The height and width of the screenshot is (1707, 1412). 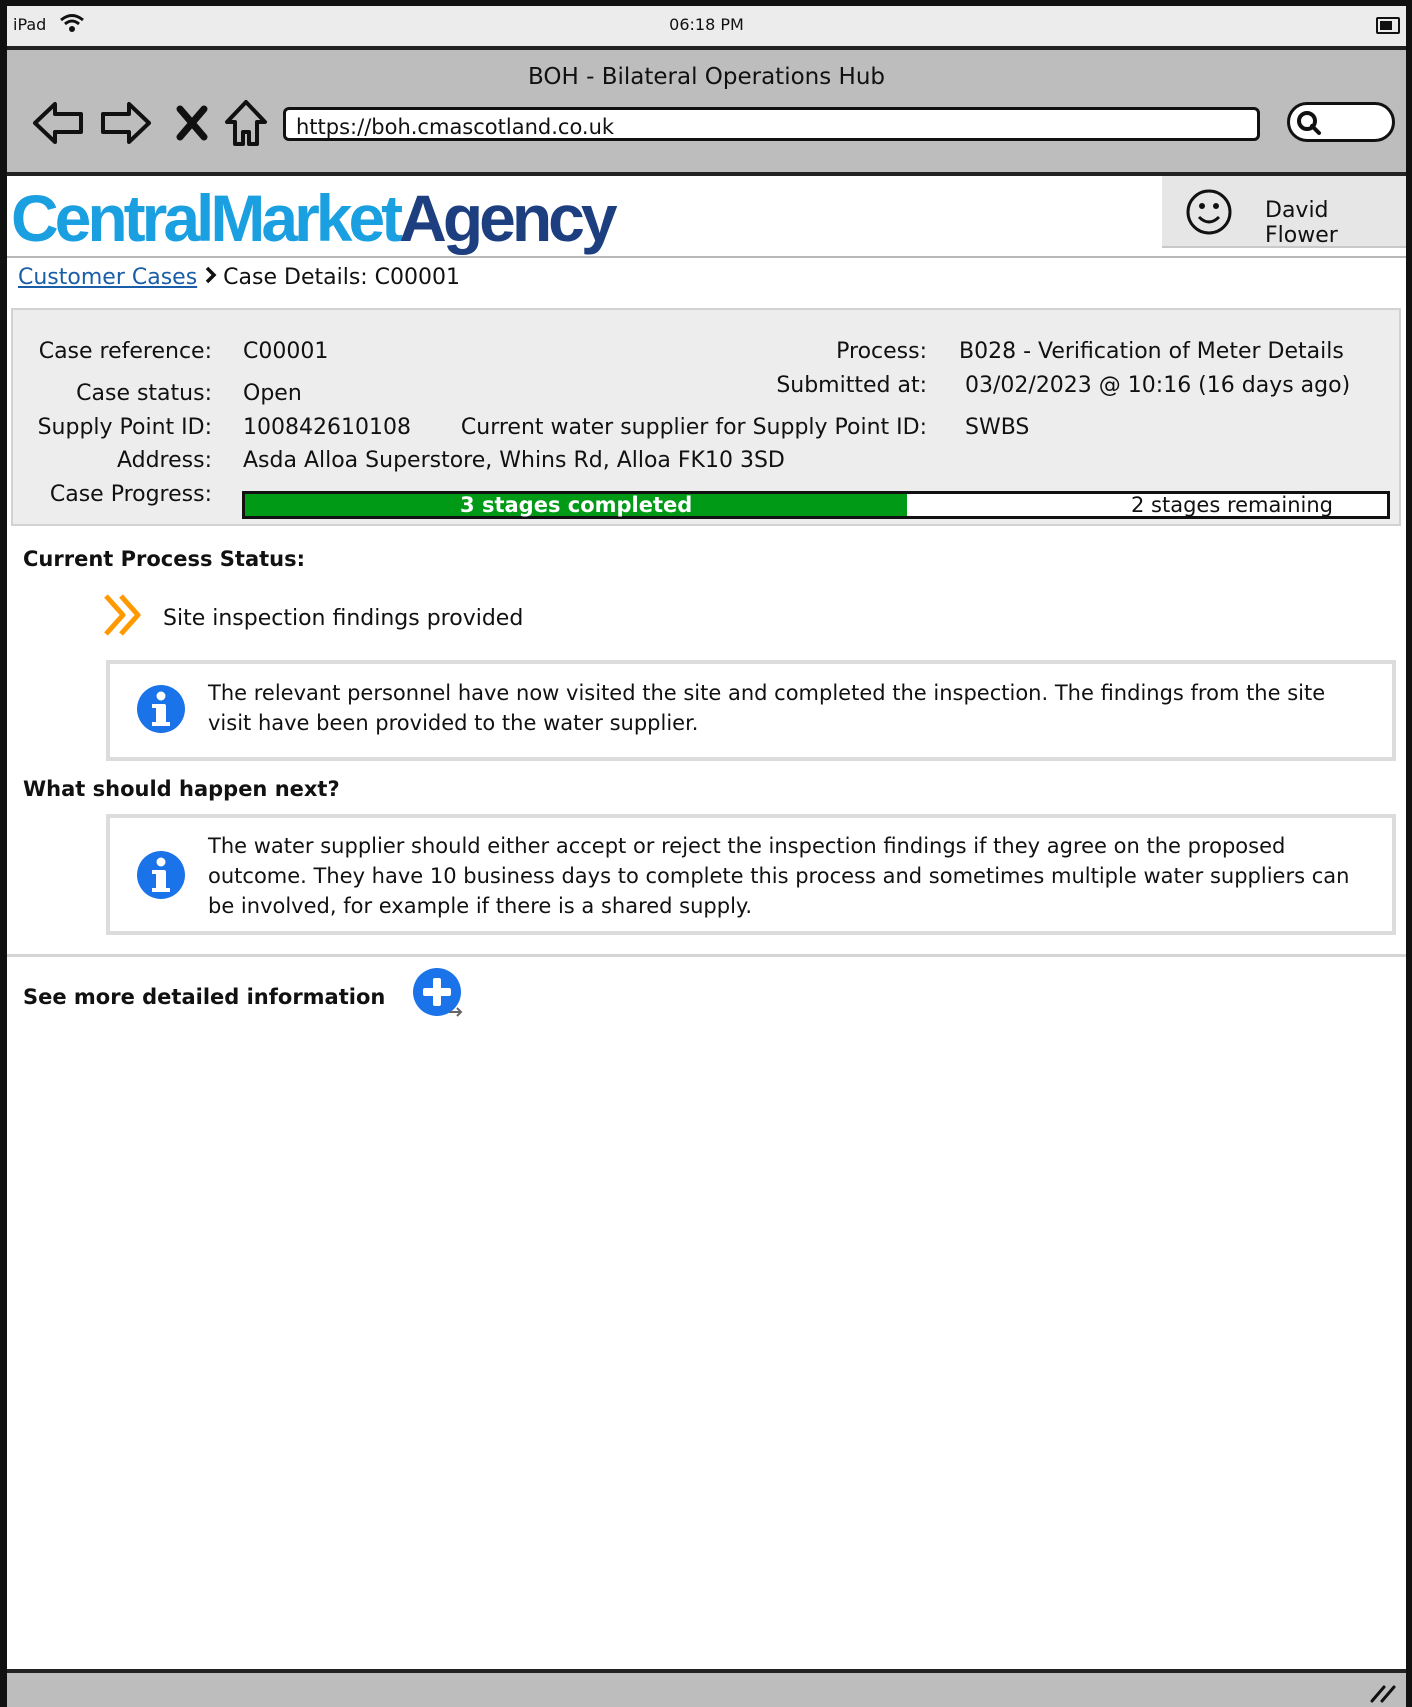 I want to click on submitted-value: 03/02/2023 @ 10:16 (16 days ago), so click(x=1158, y=385).